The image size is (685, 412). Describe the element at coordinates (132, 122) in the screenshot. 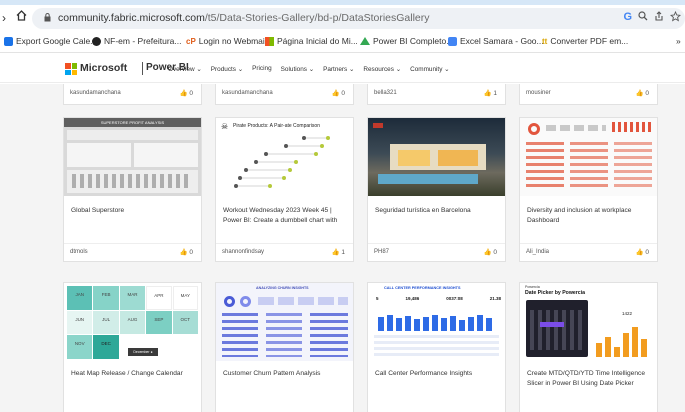

I see `thumb-heading: SUPERSTORE PROFIT ANALYSIS` at that location.